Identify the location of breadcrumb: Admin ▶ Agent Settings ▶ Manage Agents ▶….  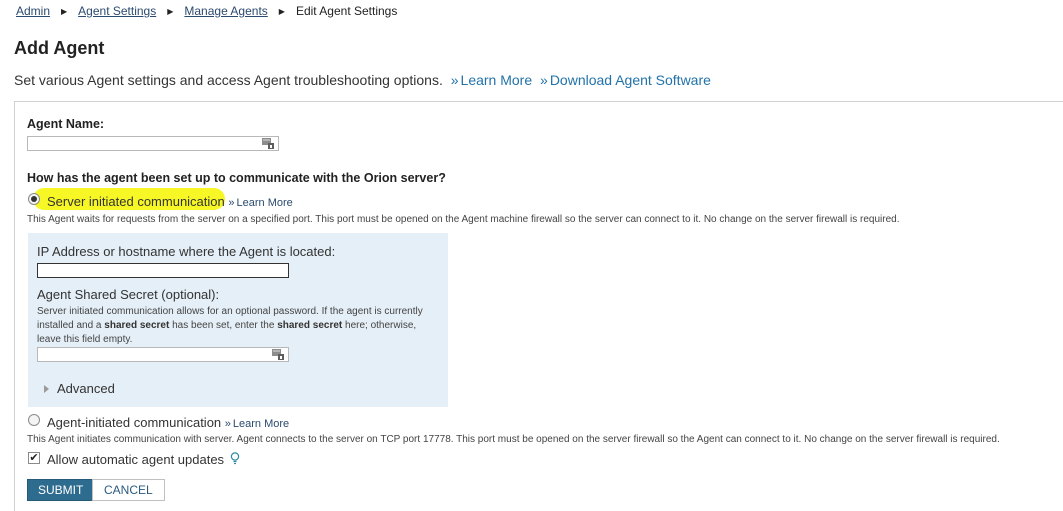
(206, 11).